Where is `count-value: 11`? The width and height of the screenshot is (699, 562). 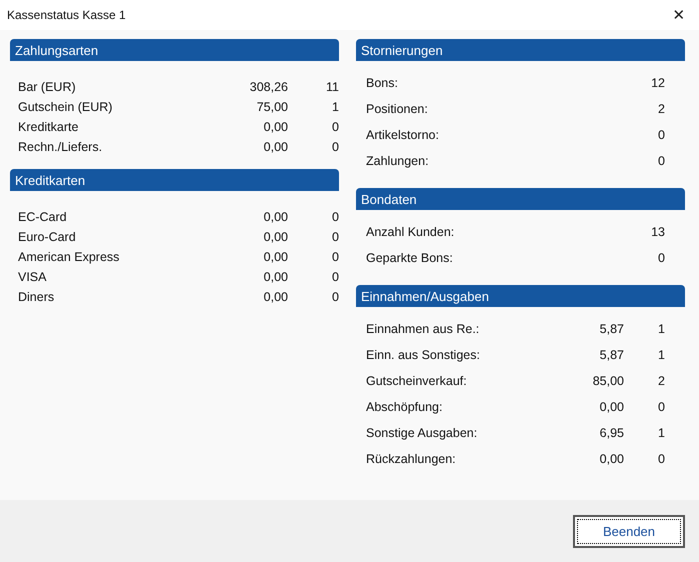
count-value: 11 is located at coordinates (332, 87).